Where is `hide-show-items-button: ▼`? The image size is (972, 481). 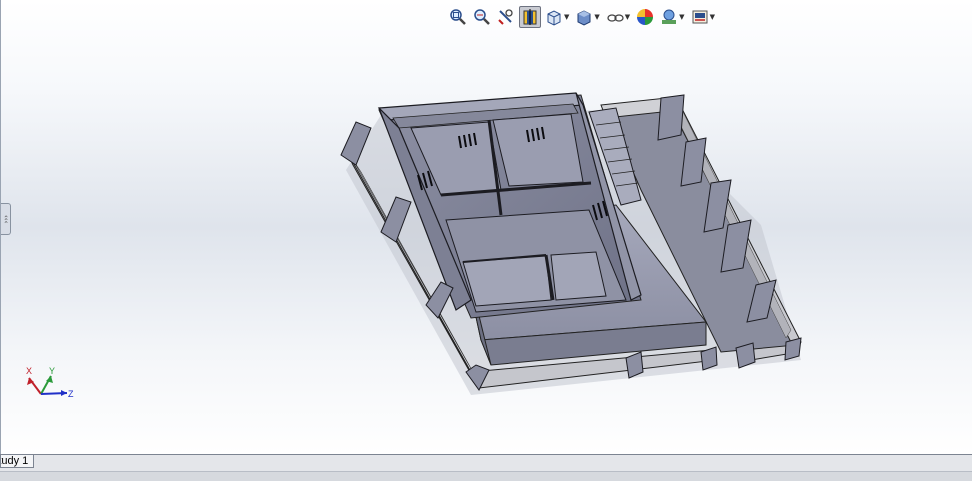
hide-show-items-button: ▼ is located at coordinates (618, 17).